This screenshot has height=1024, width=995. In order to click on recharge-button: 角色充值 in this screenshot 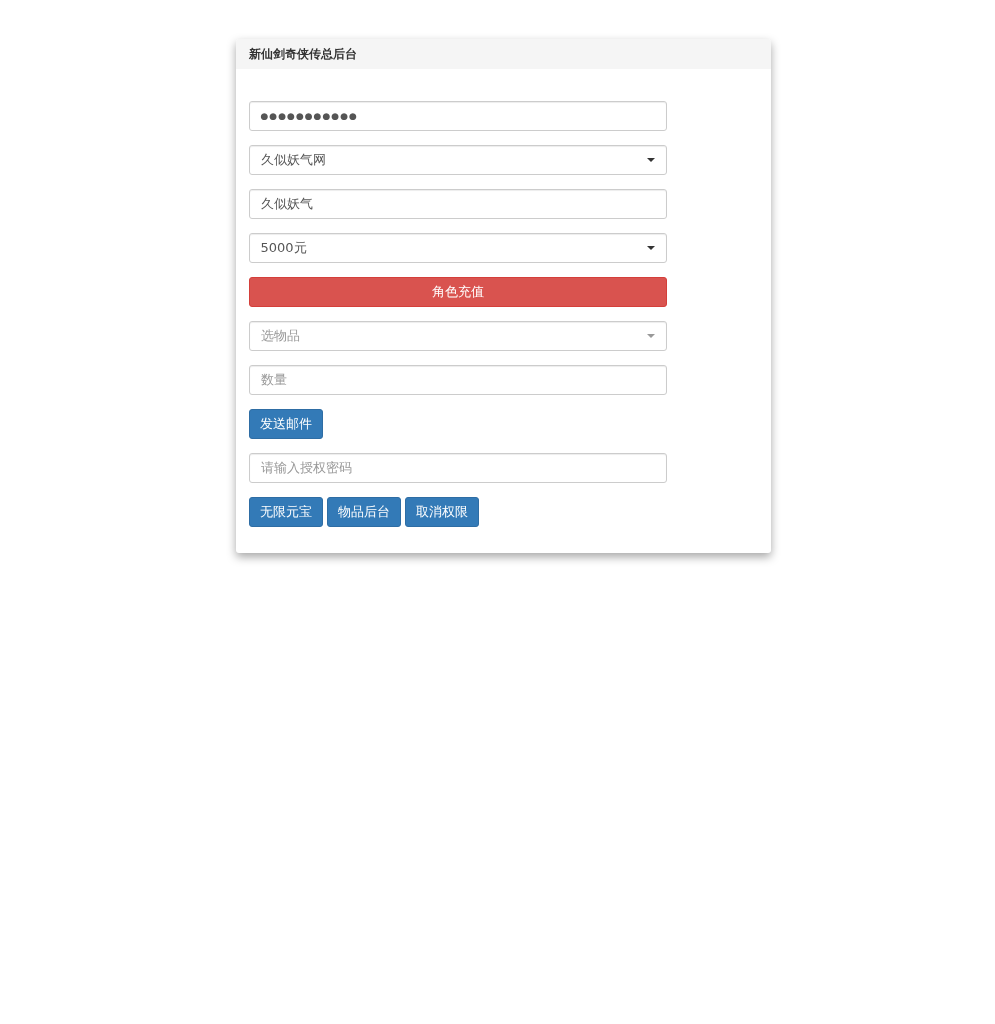, I will do `click(457, 292)`.